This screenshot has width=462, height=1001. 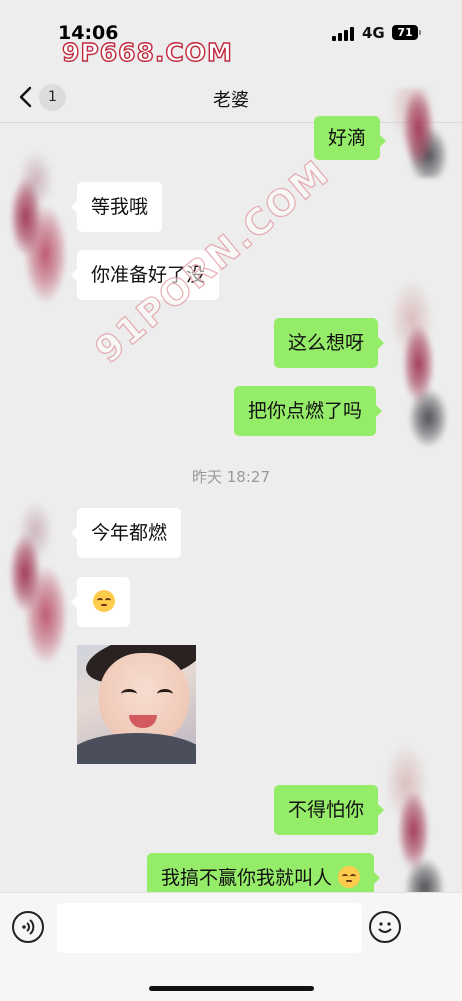 I want to click on message-bubble-outgoing: 把你点燃了吗, so click(x=308, y=411).